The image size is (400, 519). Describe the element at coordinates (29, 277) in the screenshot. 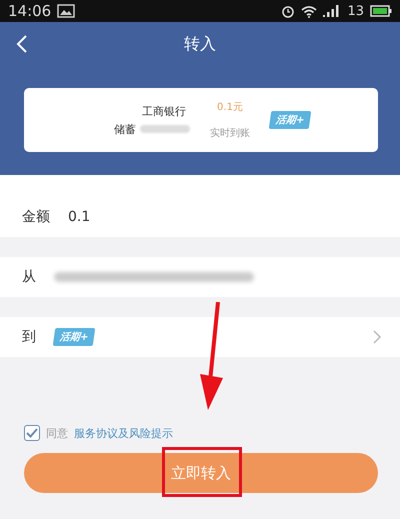

I see `field-label: 从` at that location.